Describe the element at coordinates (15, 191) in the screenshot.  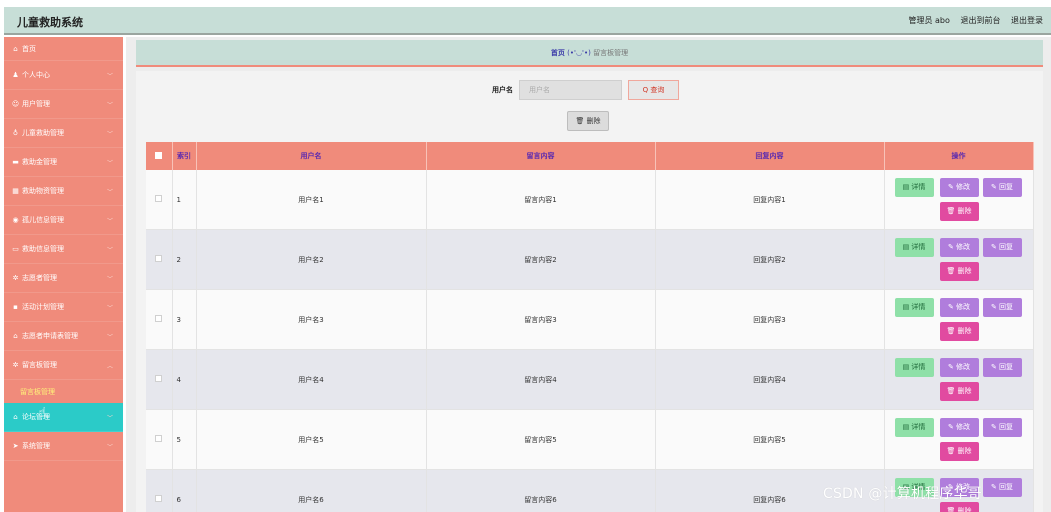
I see `grid-icon: ▦` at that location.